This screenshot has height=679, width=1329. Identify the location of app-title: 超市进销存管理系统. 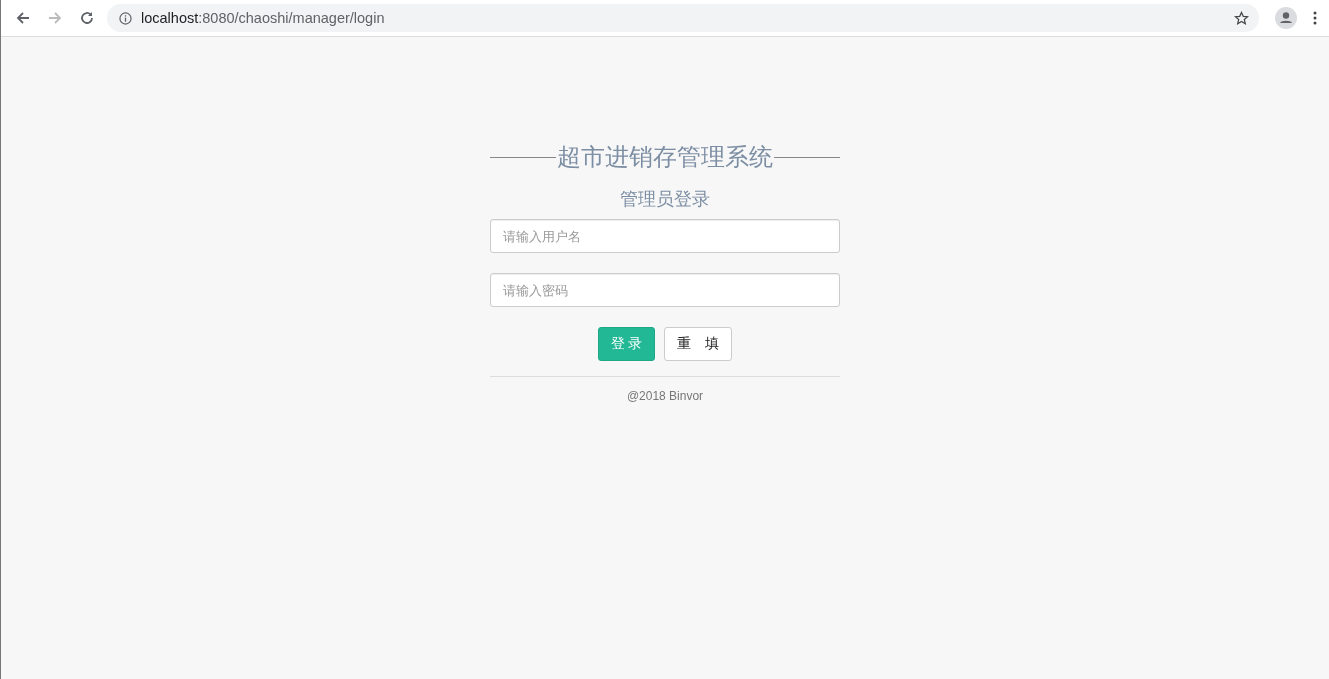
(665, 157).